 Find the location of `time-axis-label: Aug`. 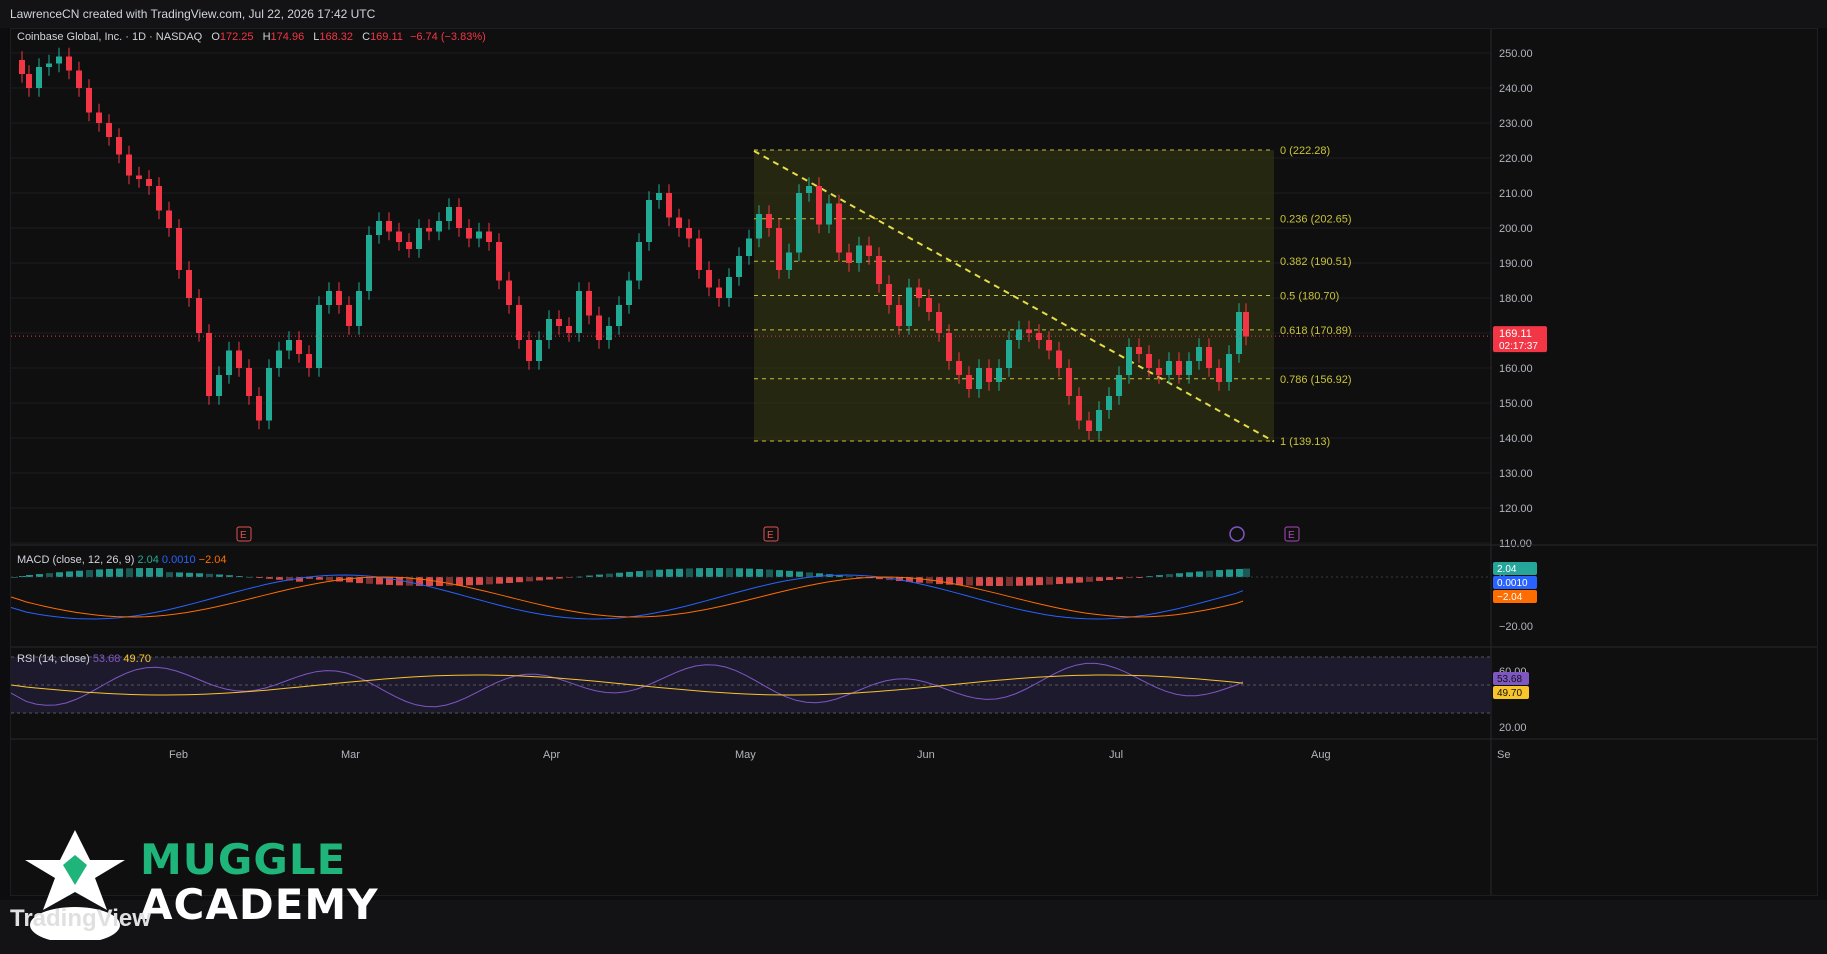

time-axis-label: Aug is located at coordinates (1321, 755).